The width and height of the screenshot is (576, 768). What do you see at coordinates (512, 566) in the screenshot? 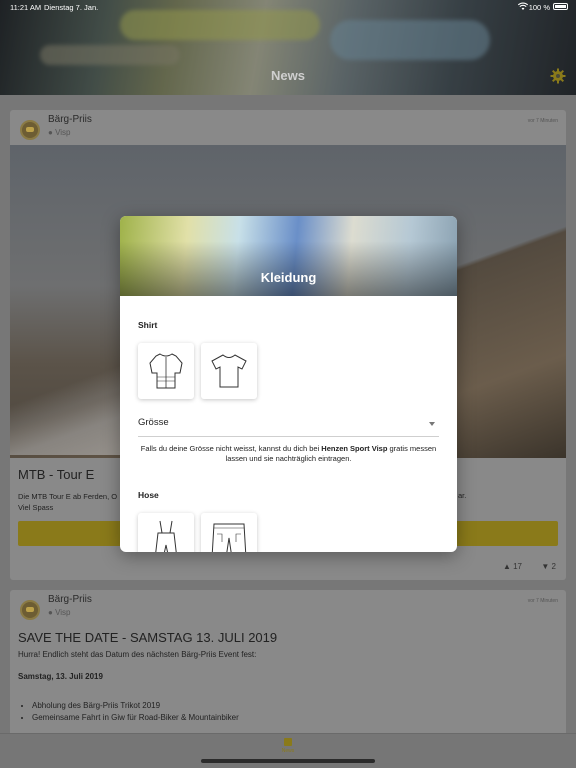
I see `like-button: ▲ 17` at bounding box center [512, 566].